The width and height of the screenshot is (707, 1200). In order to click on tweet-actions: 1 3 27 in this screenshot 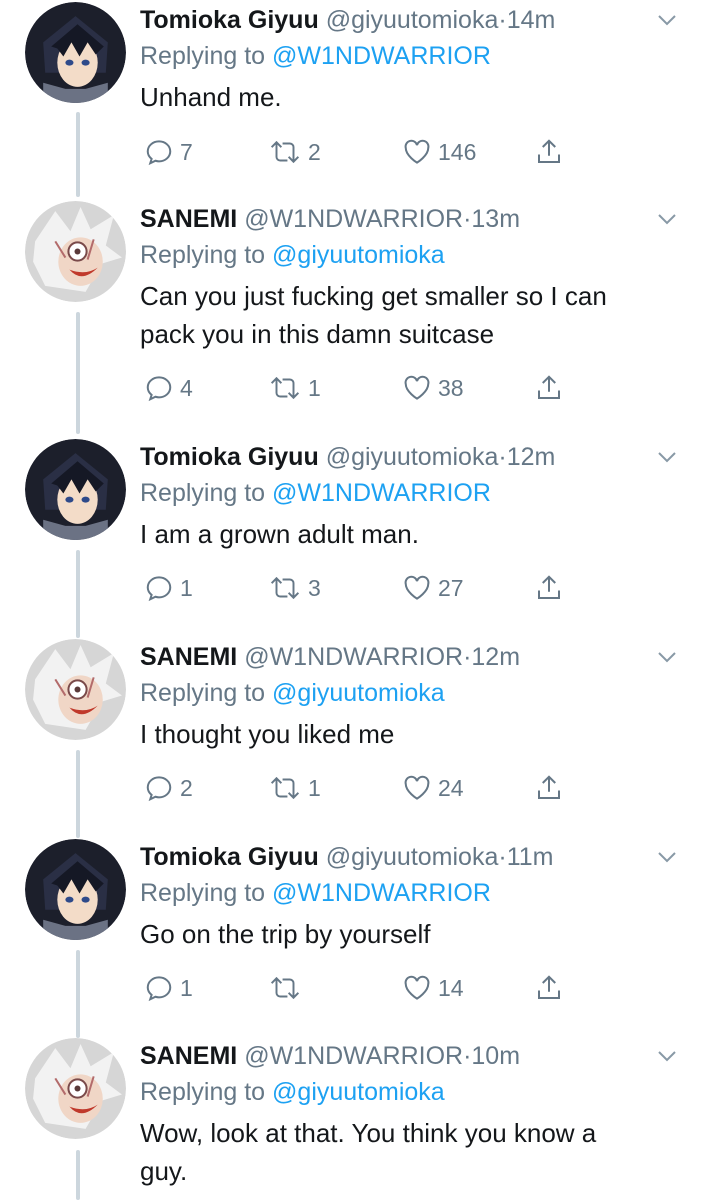, I will do `click(360, 588)`.